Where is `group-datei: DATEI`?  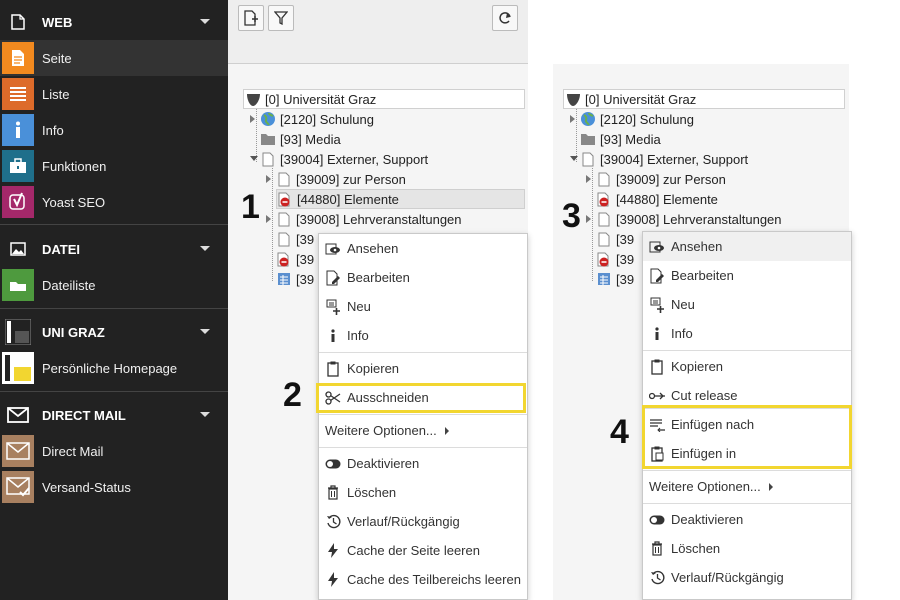
group-datei: DATEI is located at coordinates (114, 249).